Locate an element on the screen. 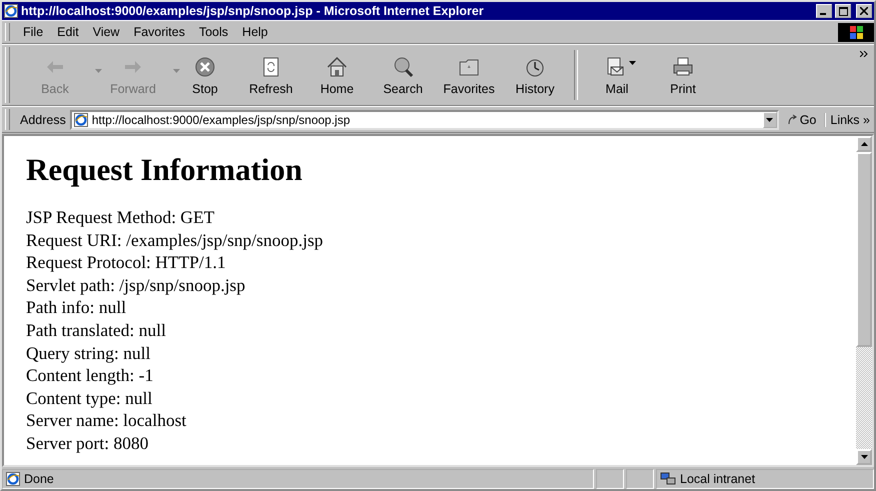  zone-text: Local intranet is located at coordinates (718, 479).